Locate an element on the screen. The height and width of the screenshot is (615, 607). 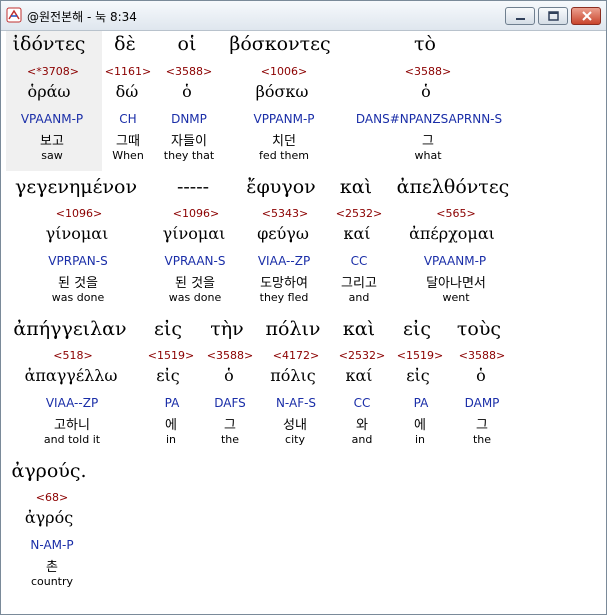
strong-number: <68> is located at coordinates (52, 497).